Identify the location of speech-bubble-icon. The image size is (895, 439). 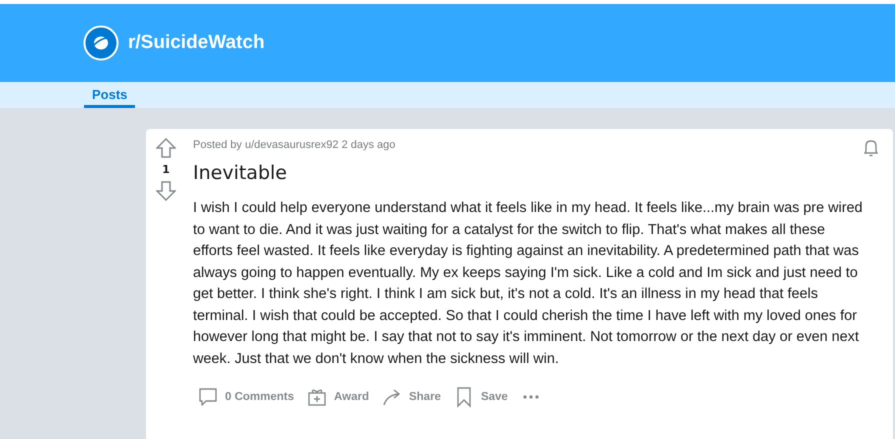
(208, 397).